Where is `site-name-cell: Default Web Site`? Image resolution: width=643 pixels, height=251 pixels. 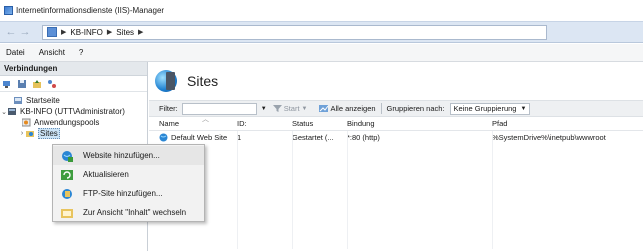 site-name-cell: Default Web Site is located at coordinates (193, 137).